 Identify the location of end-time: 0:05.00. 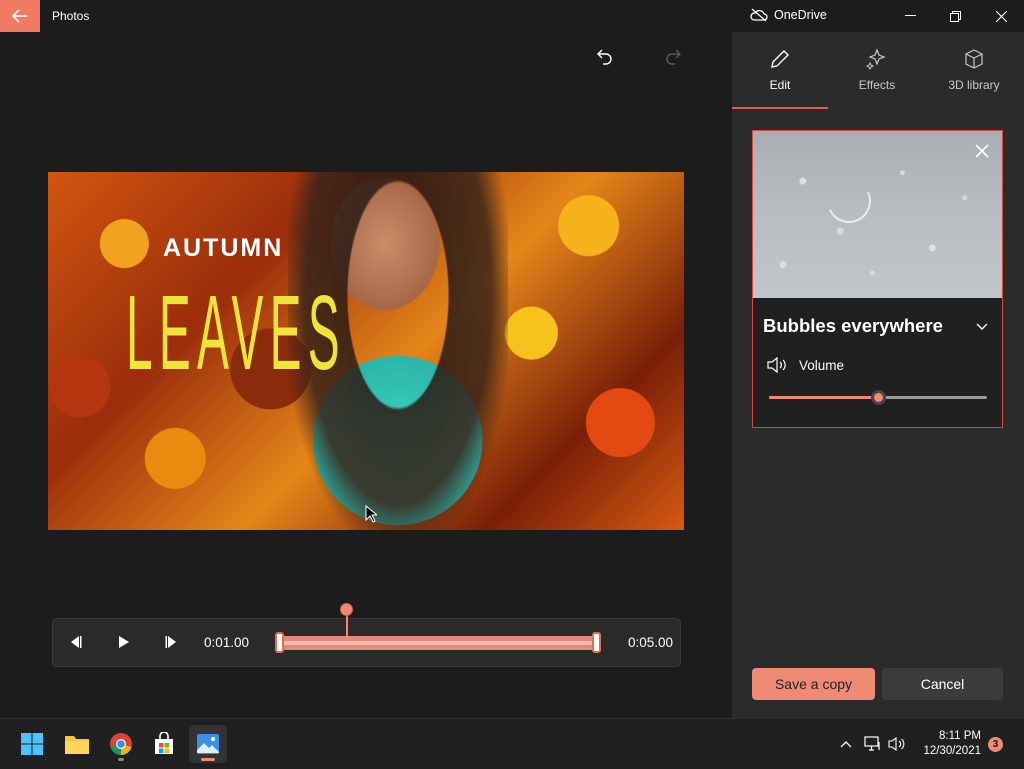
(651, 642).